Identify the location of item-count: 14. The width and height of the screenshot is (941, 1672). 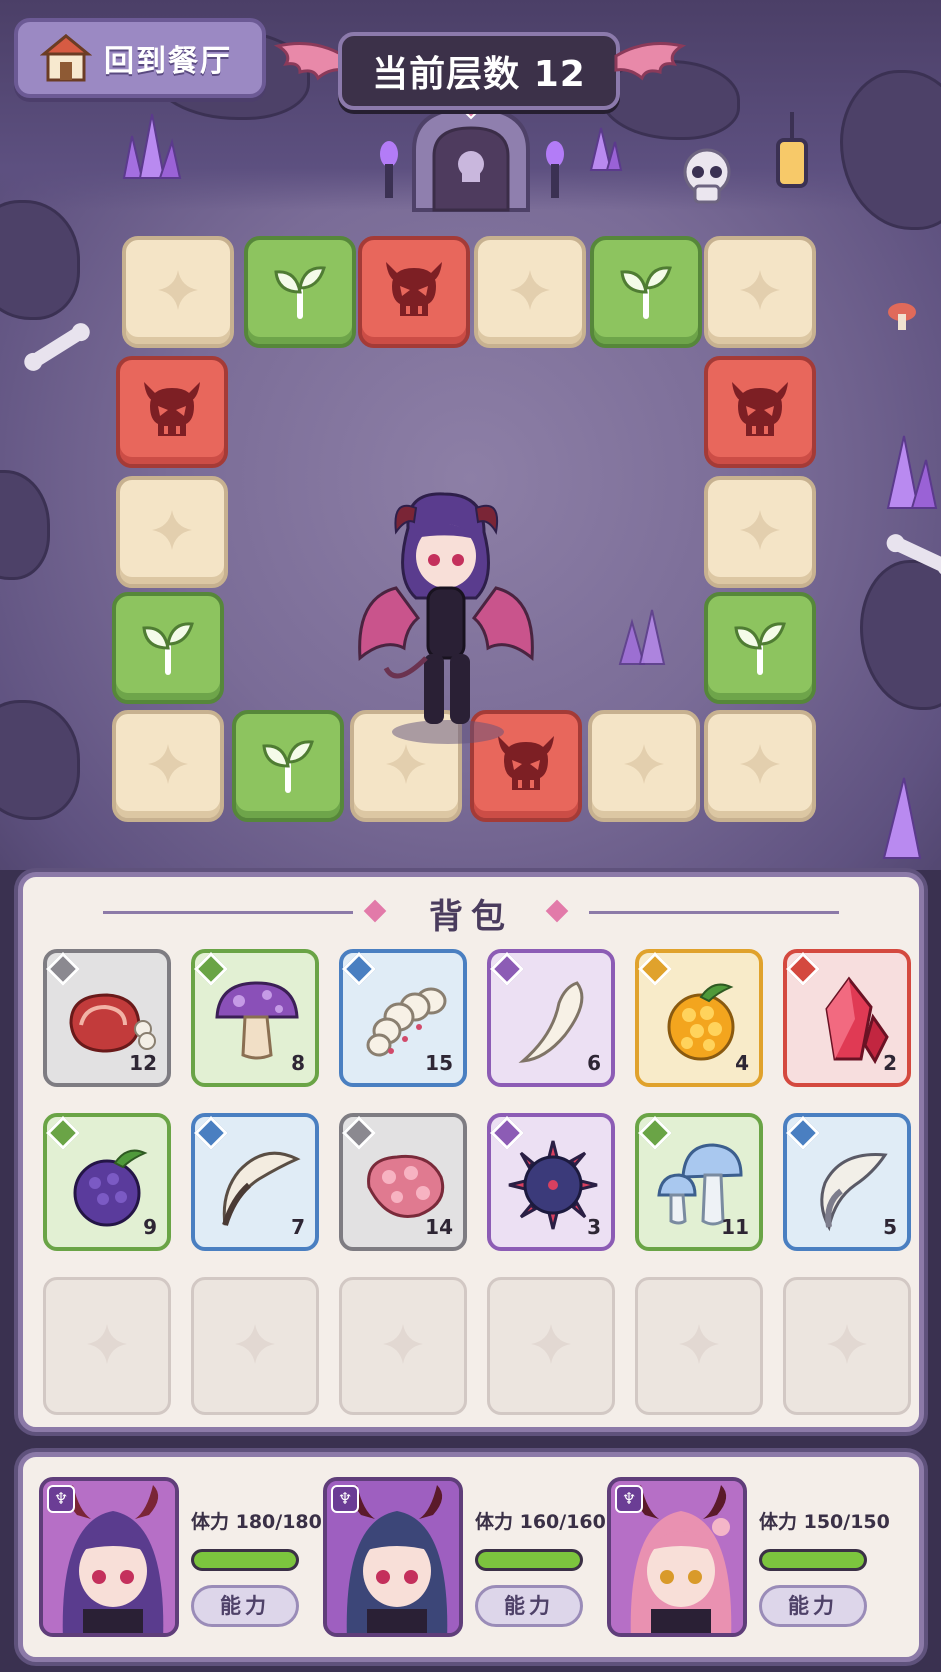
(439, 1227).